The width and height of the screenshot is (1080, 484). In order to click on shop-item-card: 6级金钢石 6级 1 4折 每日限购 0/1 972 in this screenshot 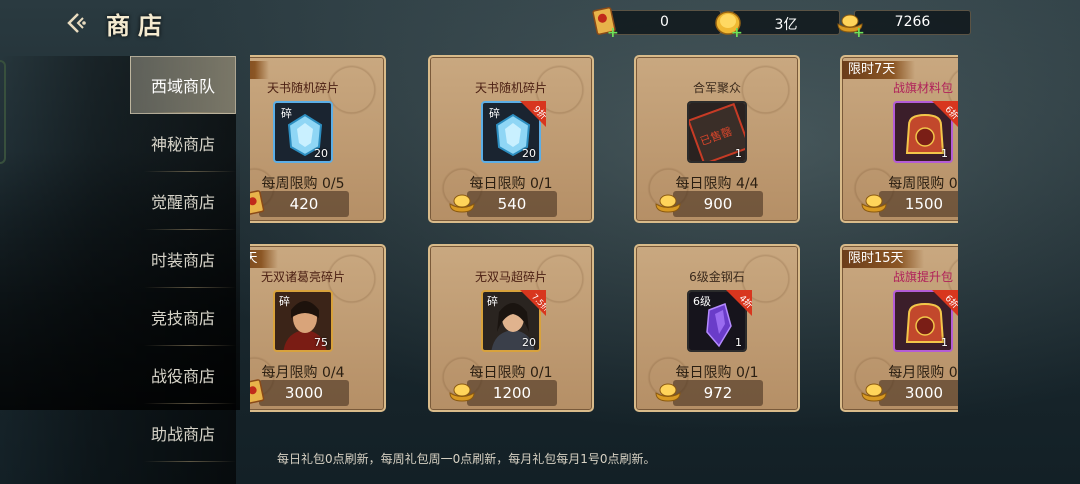, I will do `click(717, 328)`.